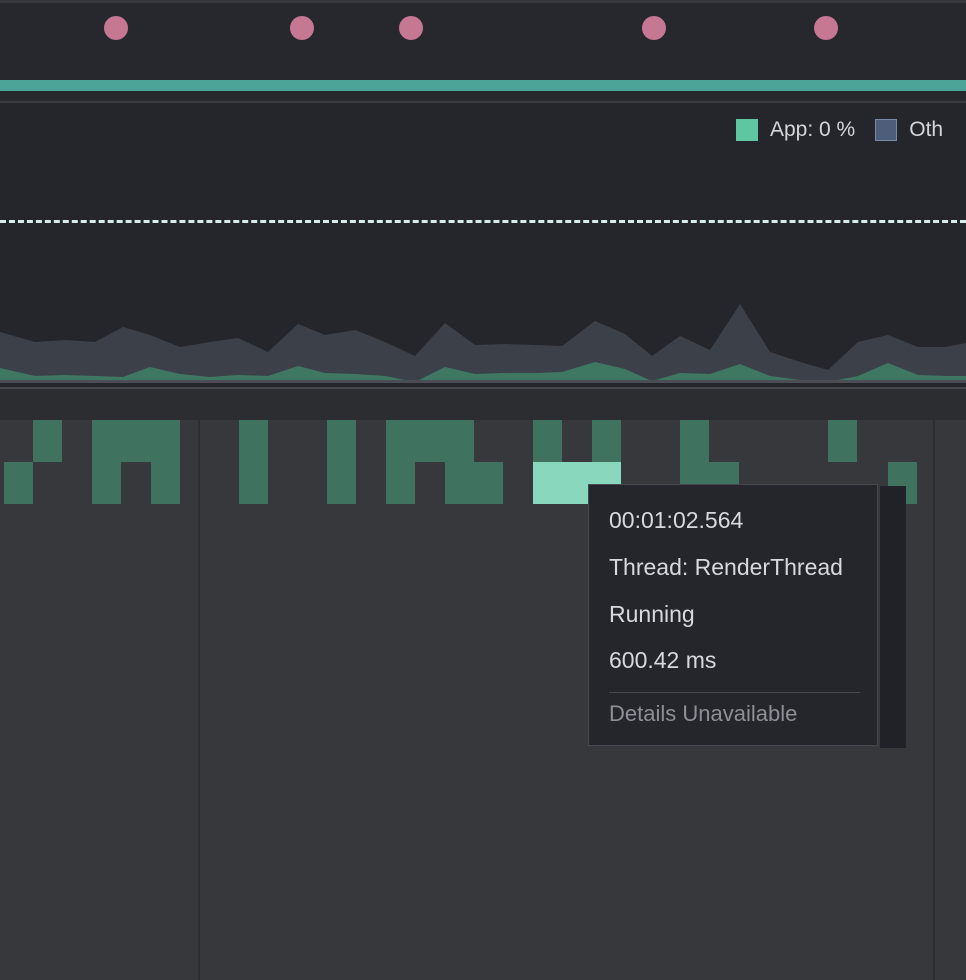 The width and height of the screenshot is (966, 980). I want to click on other-legend-label: Oth, so click(926, 129).